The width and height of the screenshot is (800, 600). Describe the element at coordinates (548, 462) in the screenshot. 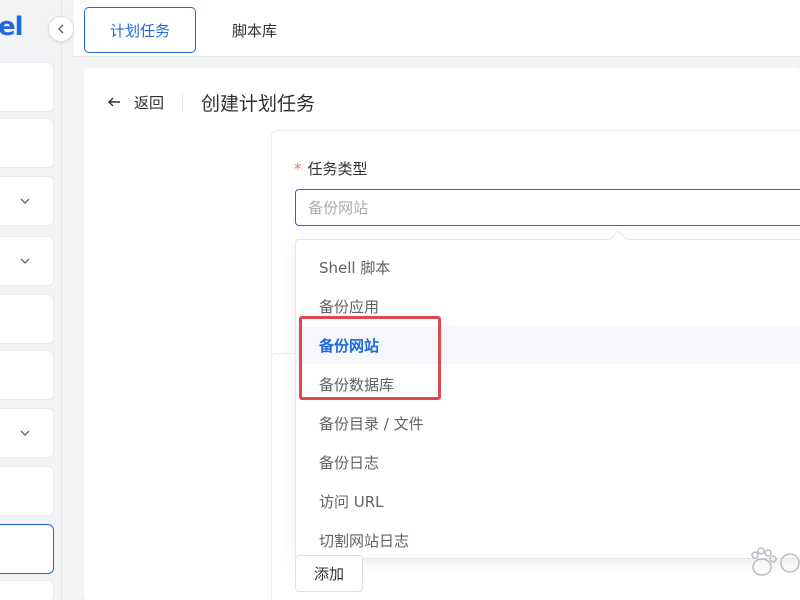

I see `option-backup-logs: 备份日志` at that location.